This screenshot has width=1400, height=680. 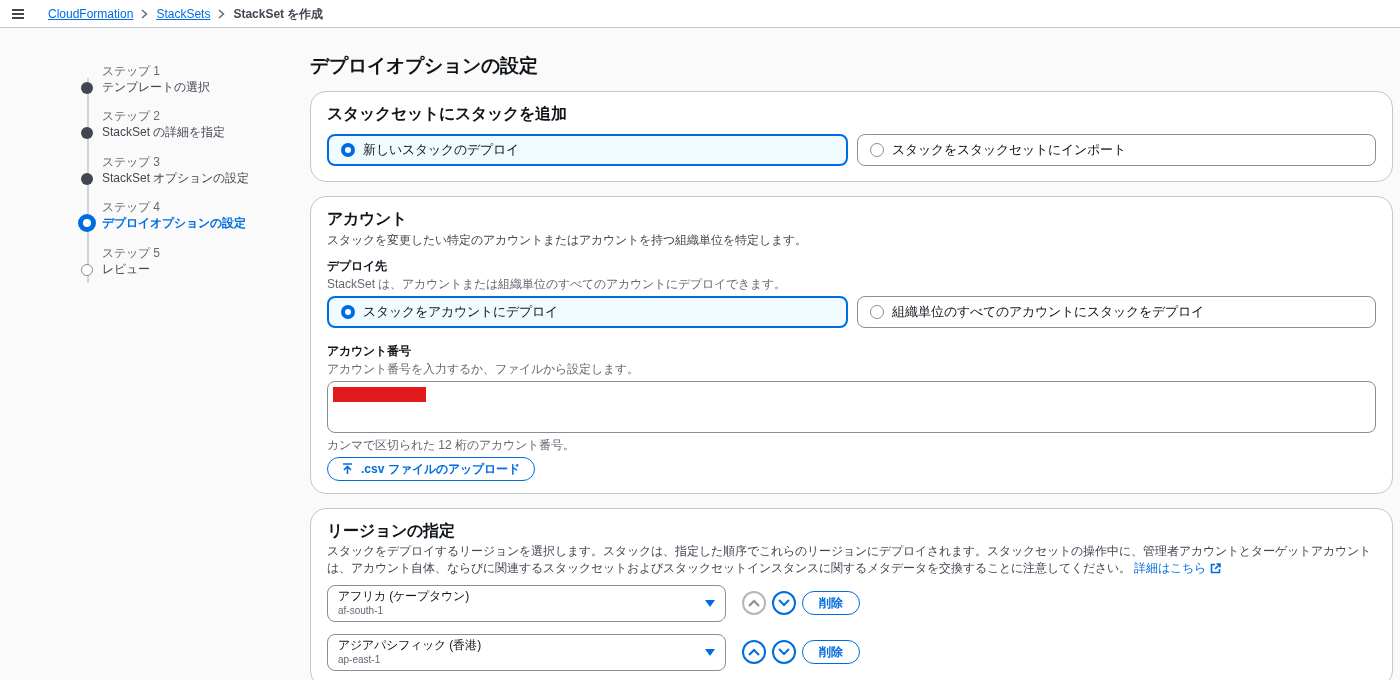 I want to click on panel-title: リージョンの指定, so click(x=391, y=530).